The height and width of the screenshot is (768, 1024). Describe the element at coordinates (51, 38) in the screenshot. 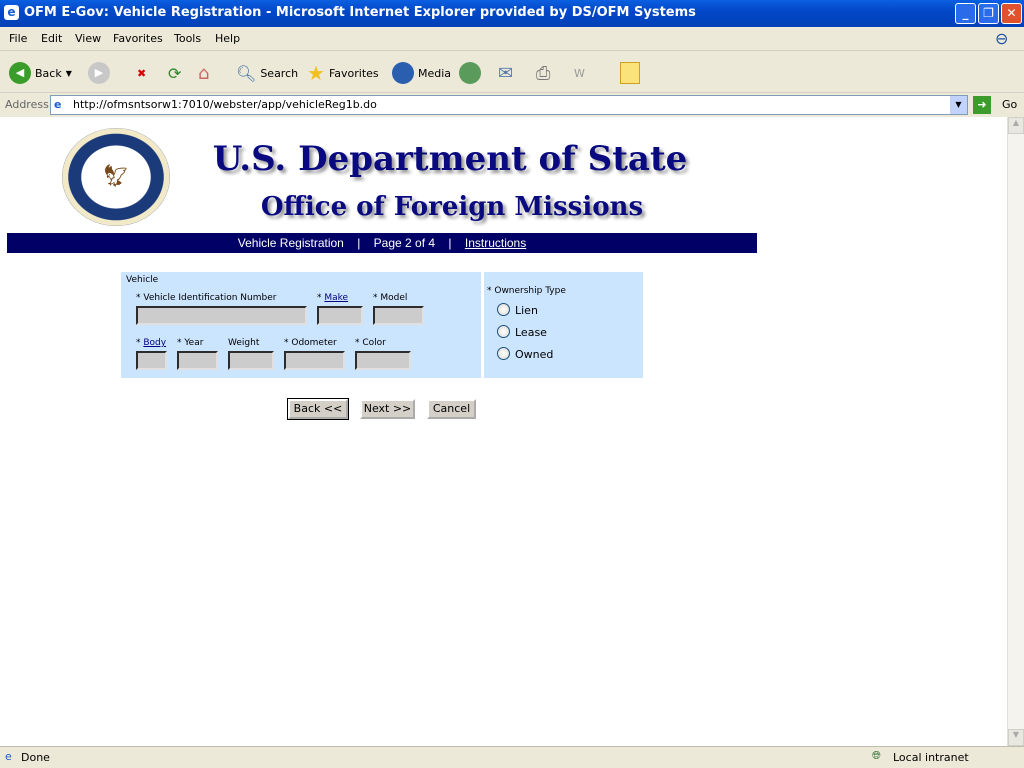

I see `menu-edit: Edit` at that location.